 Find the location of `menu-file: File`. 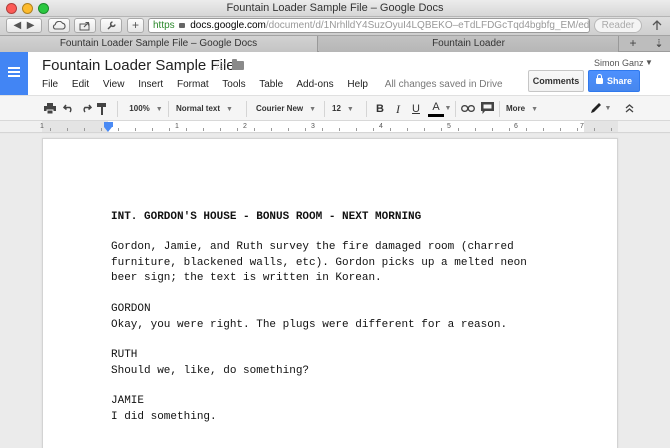

menu-file: File is located at coordinates (50, 84).